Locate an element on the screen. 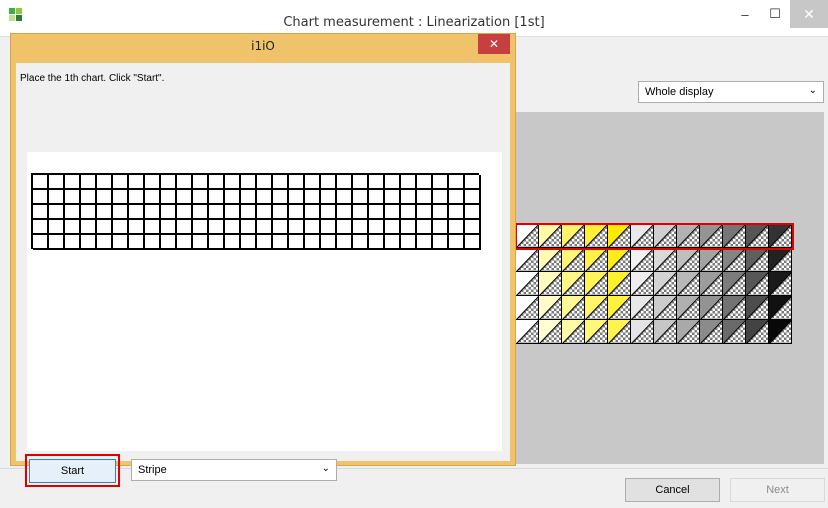 The image size is (828, 508). display-mode-select: Whole display ⌄ is located at coordinates (731, 92).